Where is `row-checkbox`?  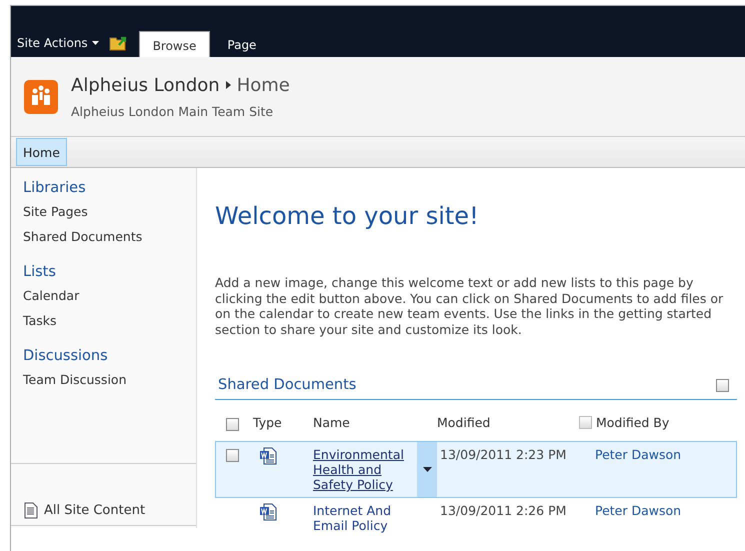 row-checkbox is located at coordinates (232, 455).